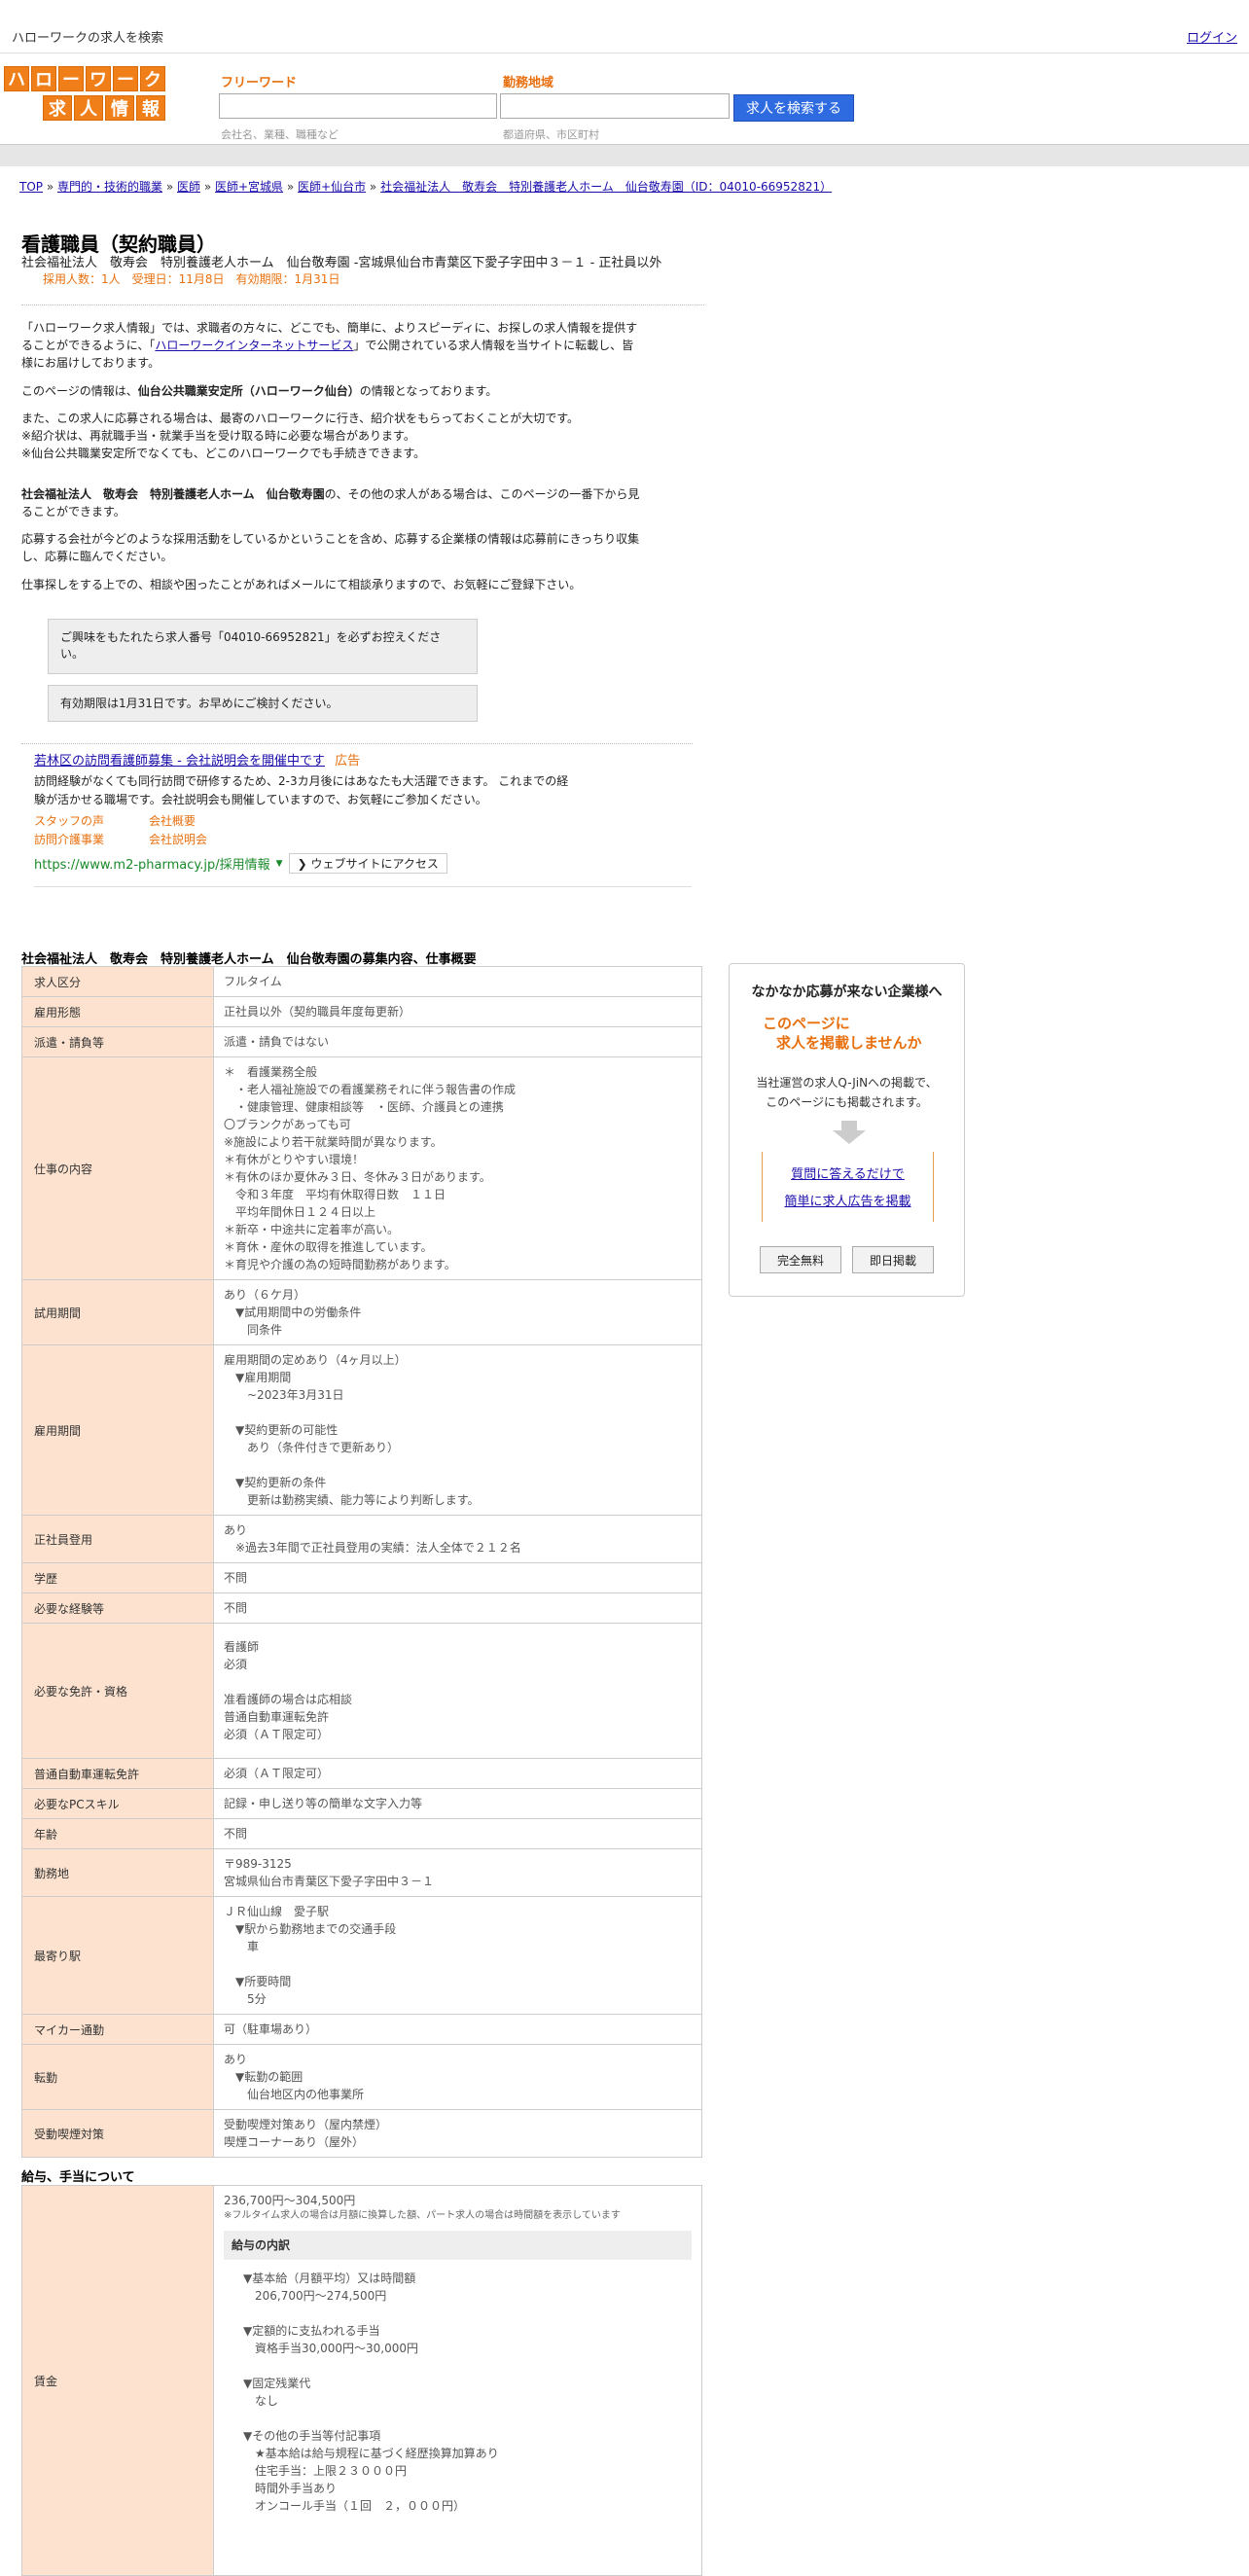 The height and width of the screenshot is (2576, 1249). I want to click on table-row: 必要な経験等 不問, so click(361, 1608).